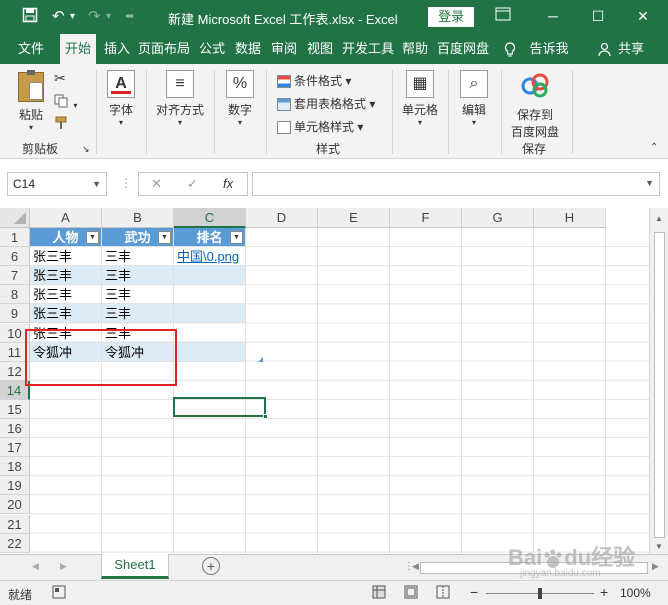  Describe the element at coordinates (31, 127) in the screenshot. I see `paste-dropdown-icon: ▾` at that location.